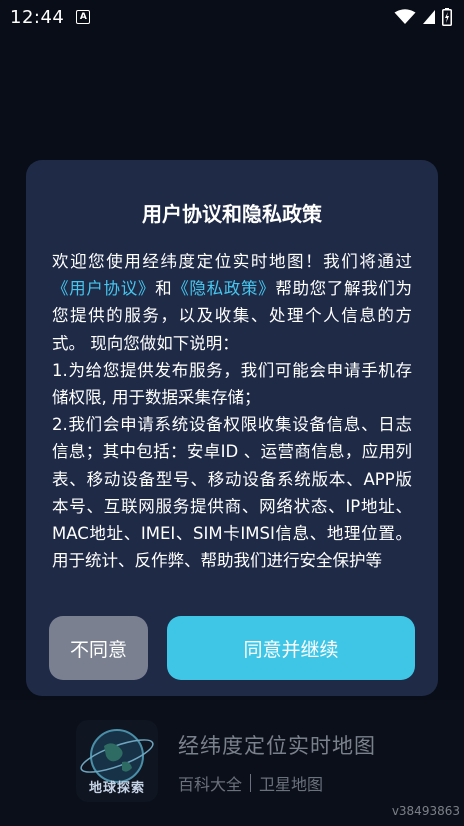 The image size is (464, 826). What do you see at coordinates (291, 784) in the screenshot?
I see `app-tag: 卫星地图` at bounding box center [291, 784].